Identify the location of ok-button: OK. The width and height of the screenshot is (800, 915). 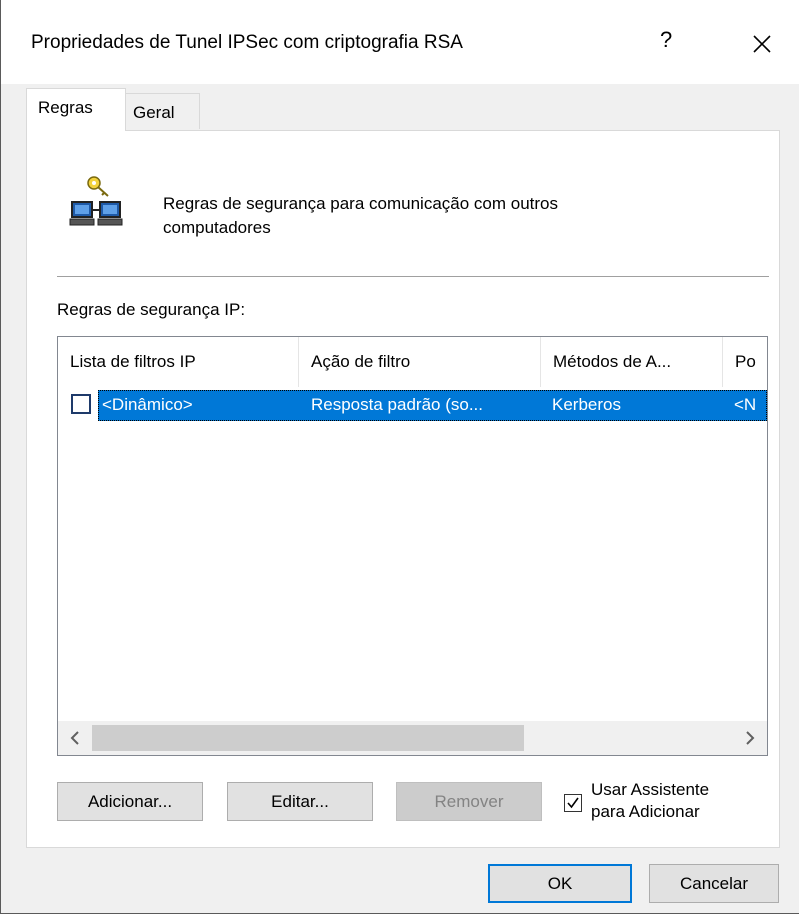
(560, 883).